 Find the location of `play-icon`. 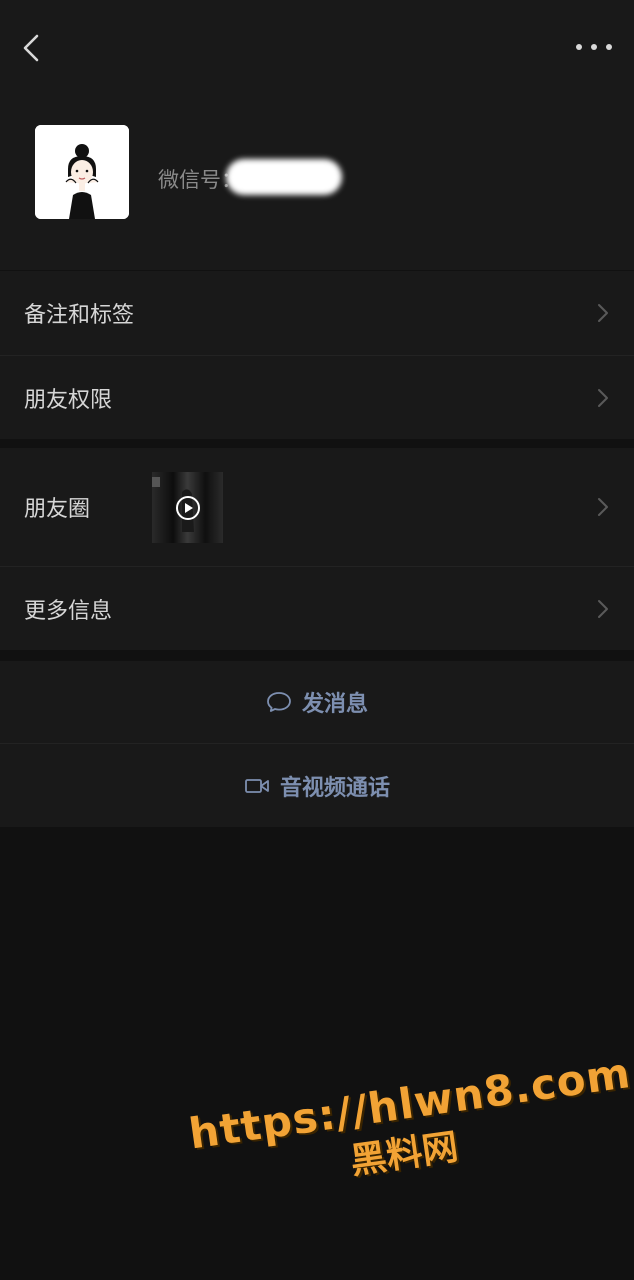

play-icon is located at coordinates (188, 508).